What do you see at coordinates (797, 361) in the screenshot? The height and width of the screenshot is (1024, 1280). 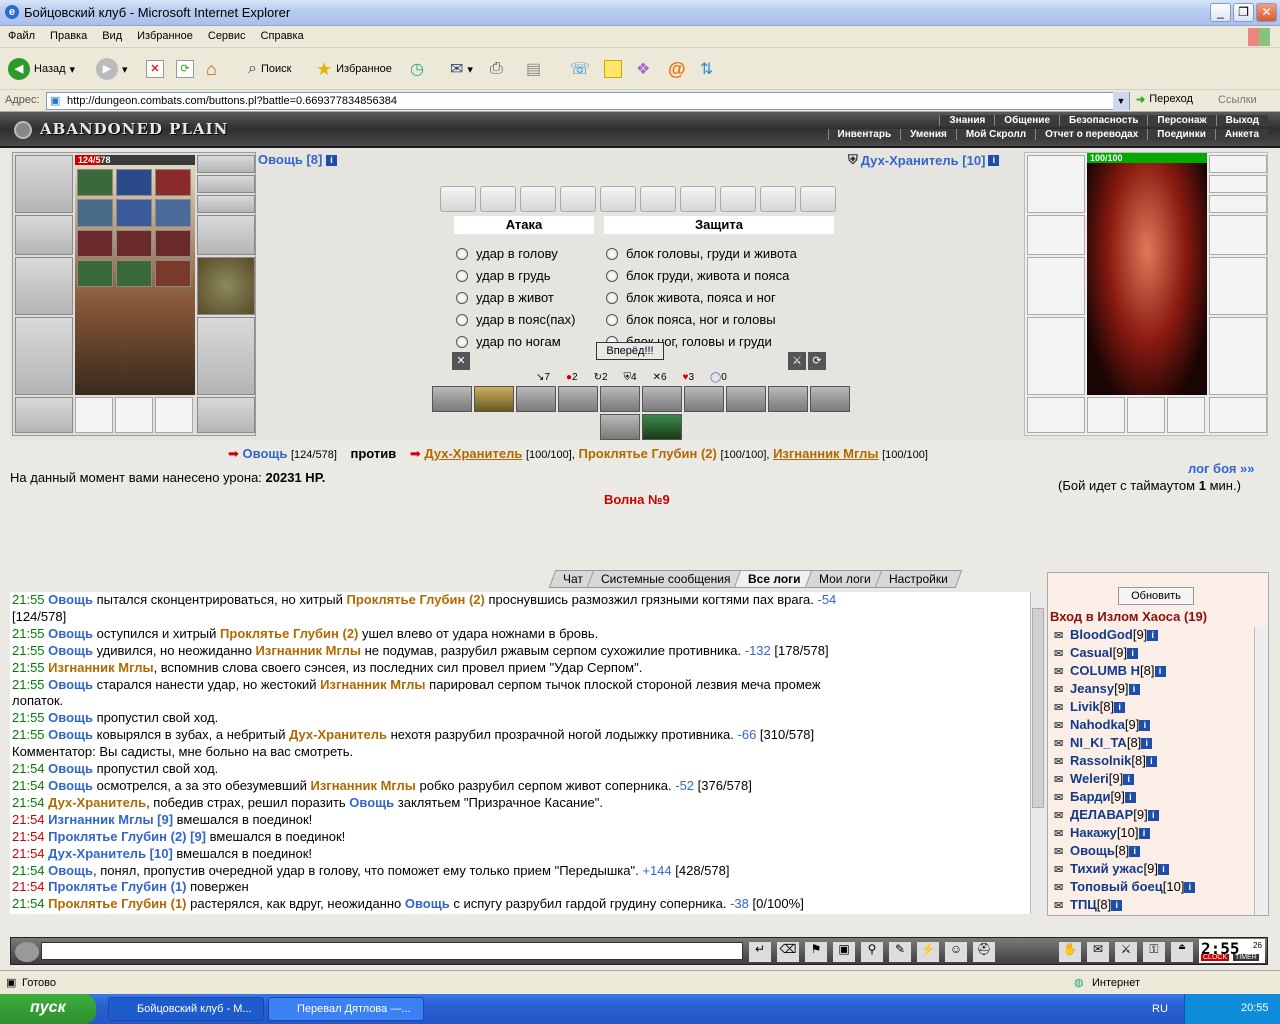 I see `auto-move-icon: ⚔` at bounding box center [797, 361].